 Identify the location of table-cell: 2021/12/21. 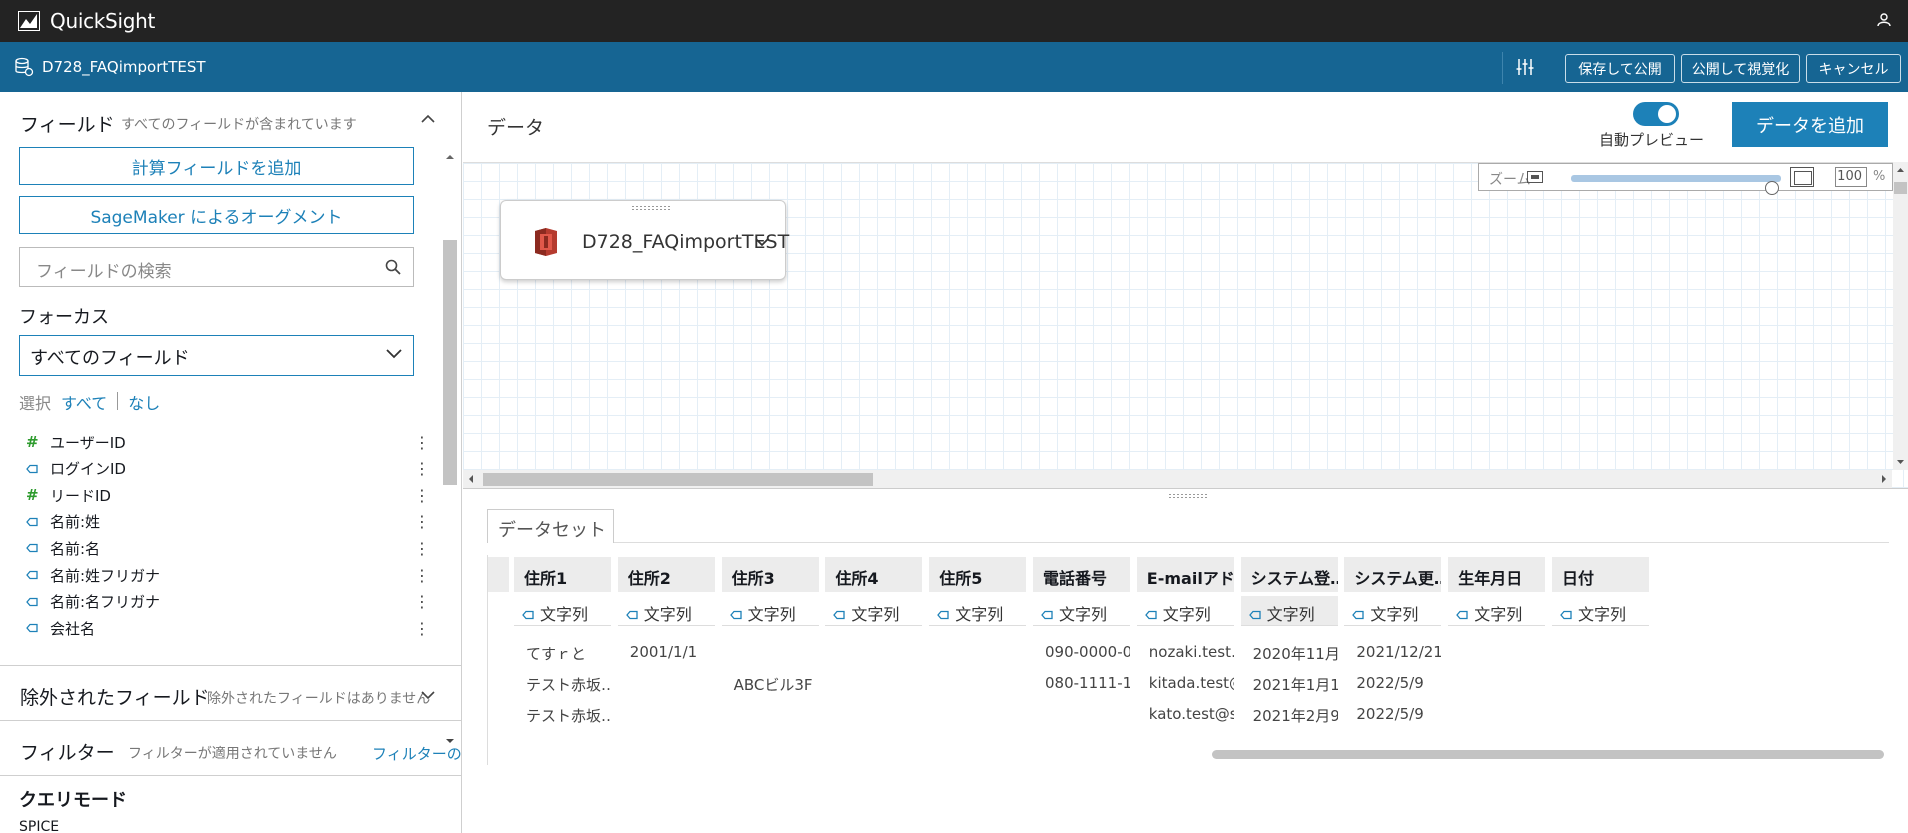
(1392, 652).